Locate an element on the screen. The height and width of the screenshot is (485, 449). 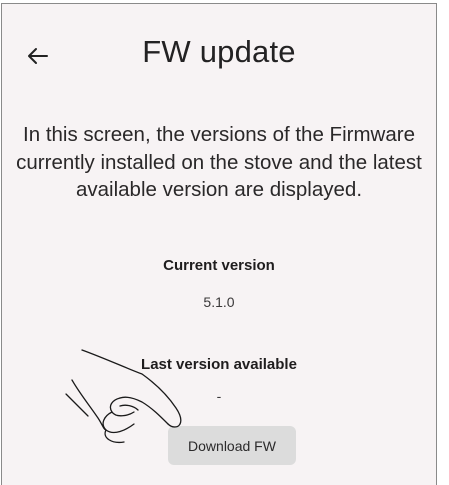
current-version-label: Current version is located at coordinates (219, 265).